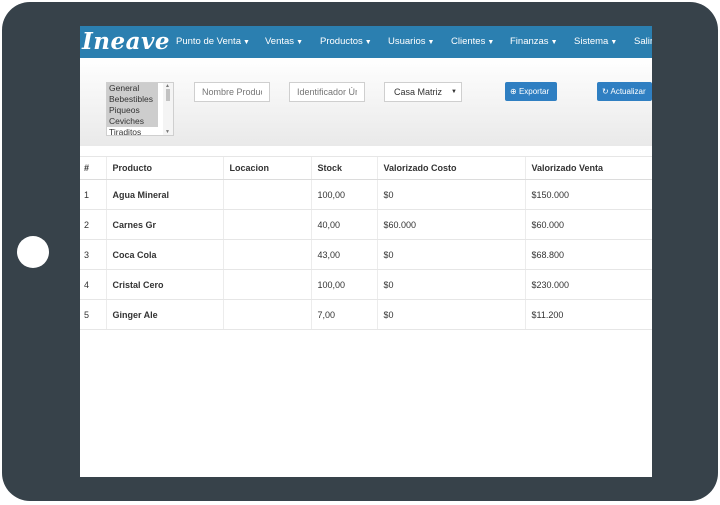 This screenshot has height=505, width=720. What do you see at coordinates (93, 224) in the screenshot?
I see `cell-index: 2` at bounding box center [93, 224].